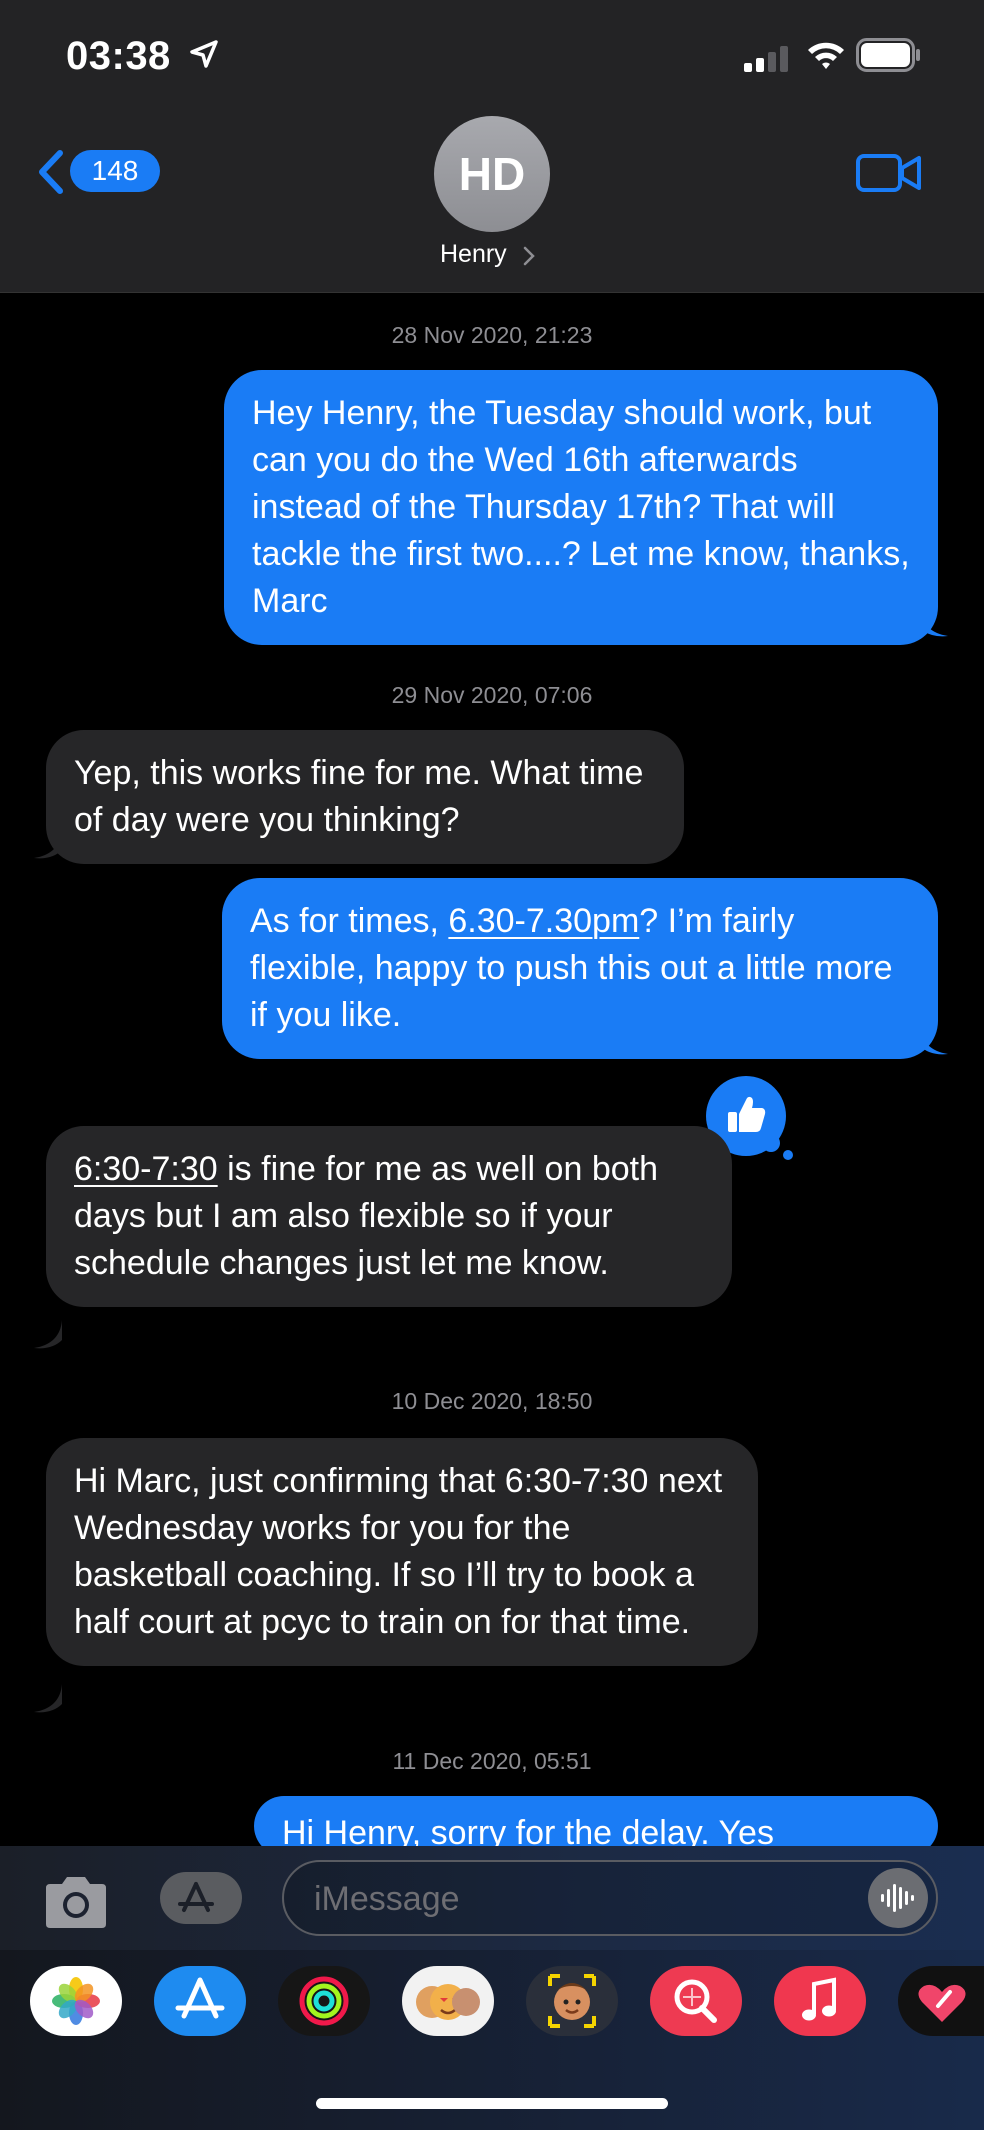 The width and height of the screenshot is (984, 2130). What do you see at coordinates (820, 2001) in the screenshot?
I see `music-app-icon` at bounding box center [820, 2001].